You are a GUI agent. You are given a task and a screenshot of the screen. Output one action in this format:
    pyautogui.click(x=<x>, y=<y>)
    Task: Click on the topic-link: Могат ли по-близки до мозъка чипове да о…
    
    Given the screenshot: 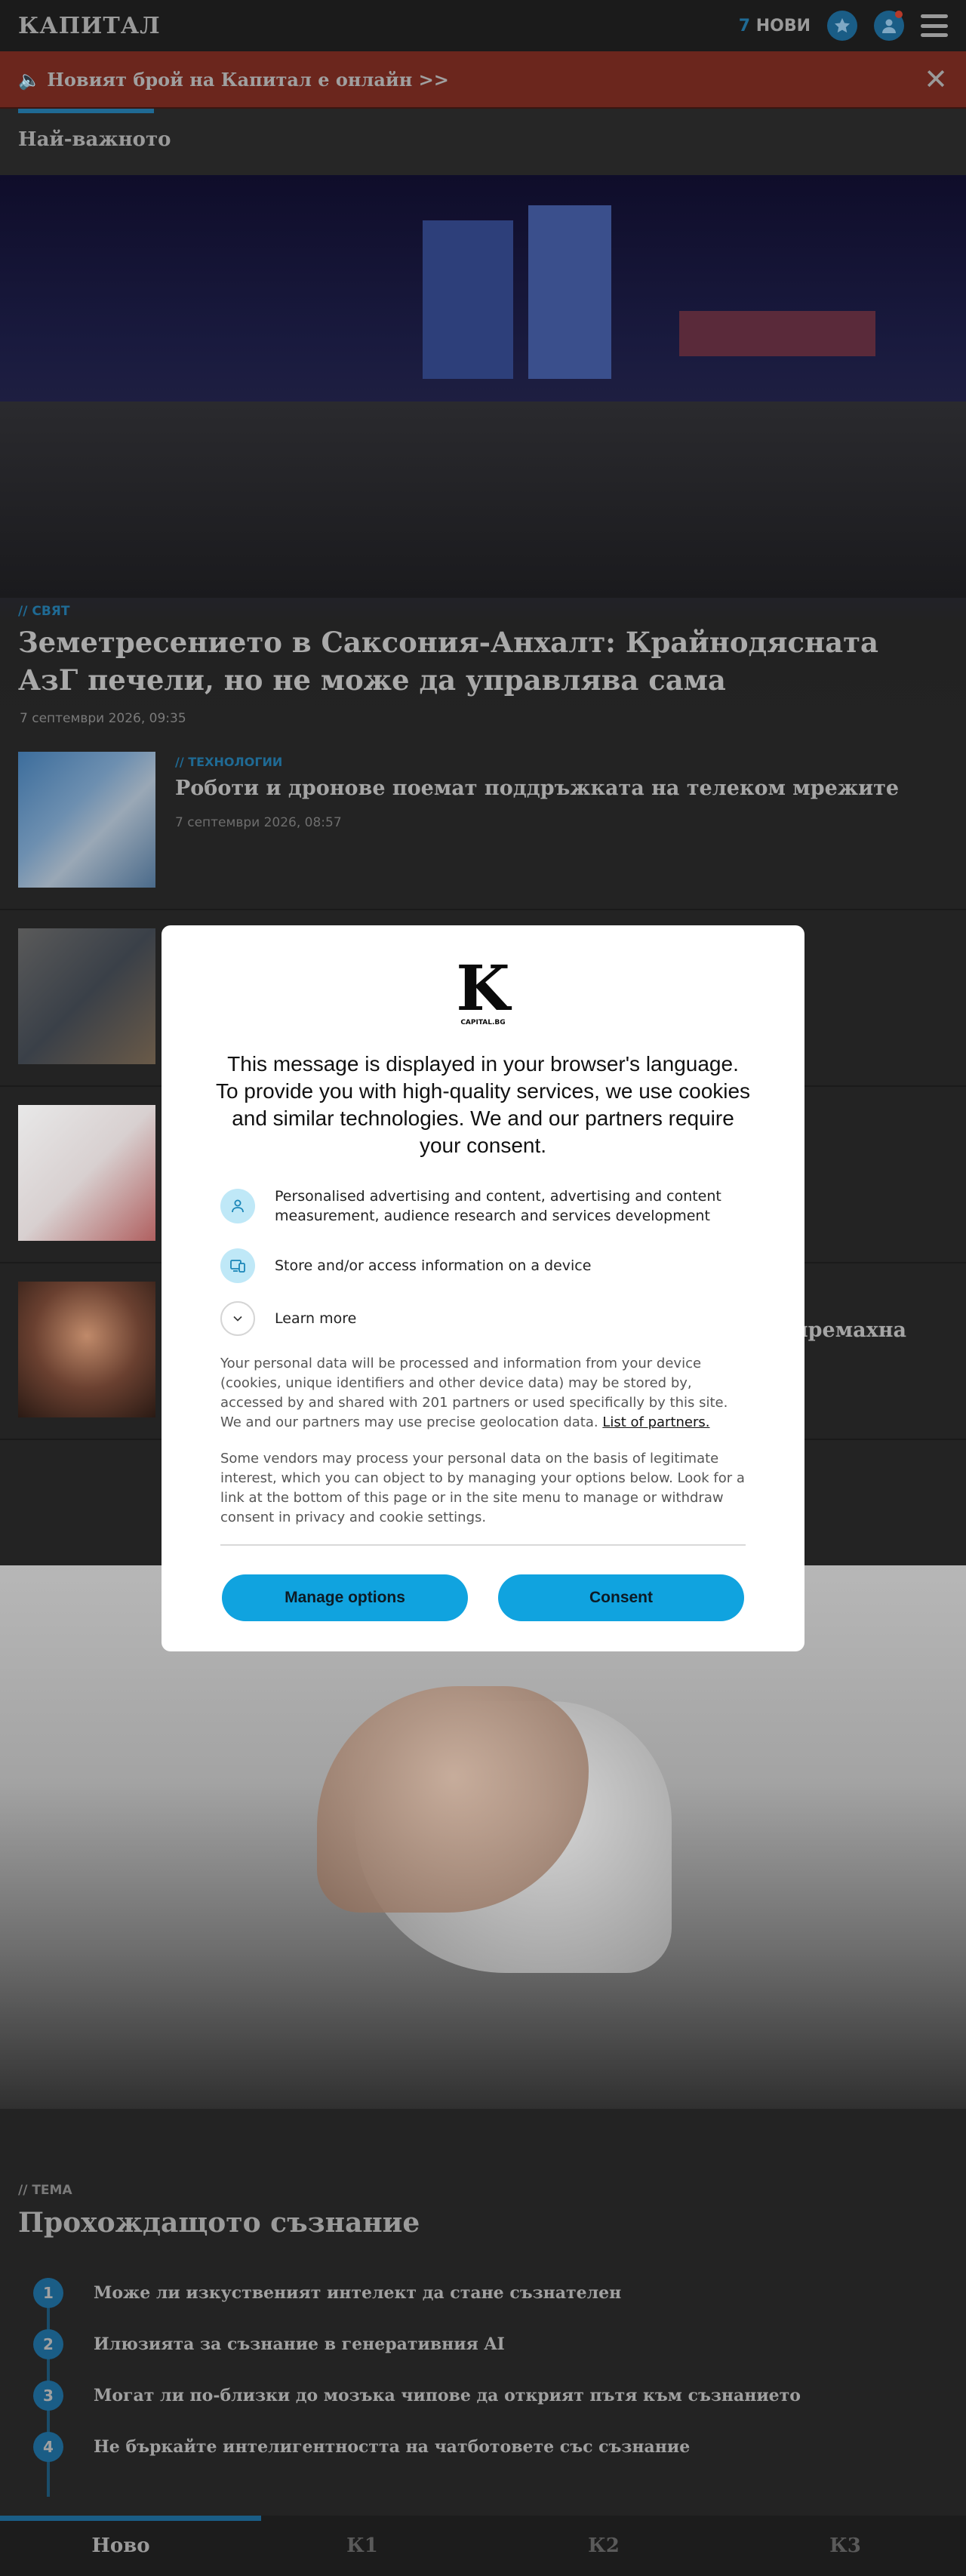 What is the action you would take?
    pyautogui.click(x=447, y=2395)
    